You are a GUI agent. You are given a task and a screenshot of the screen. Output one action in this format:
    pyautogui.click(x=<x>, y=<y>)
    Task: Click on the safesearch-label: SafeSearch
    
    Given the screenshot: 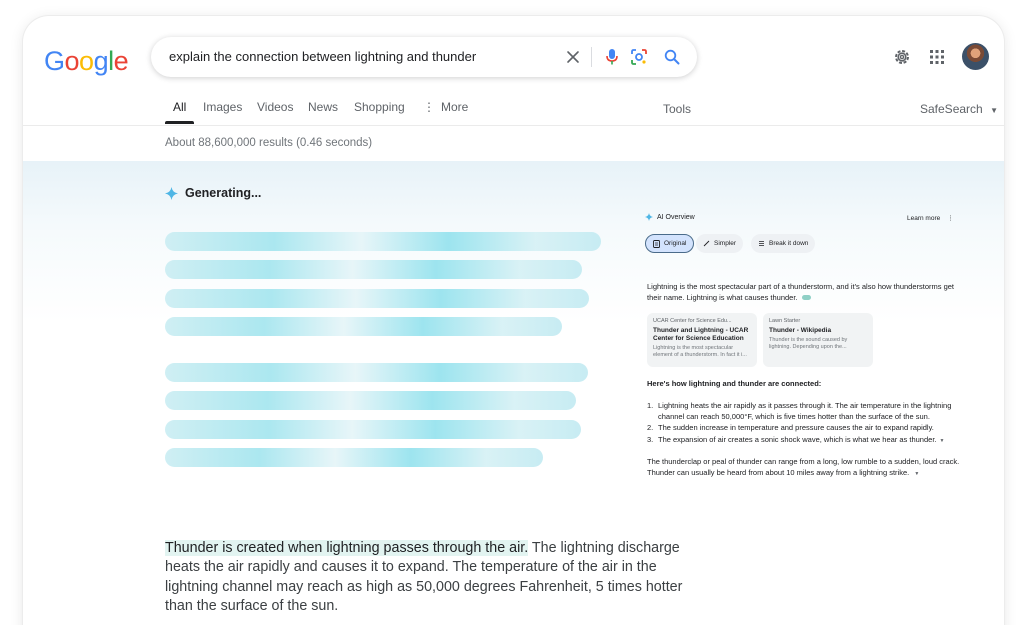 What is the action you would take?
    pyautogui.click(x=951, y=109)
    